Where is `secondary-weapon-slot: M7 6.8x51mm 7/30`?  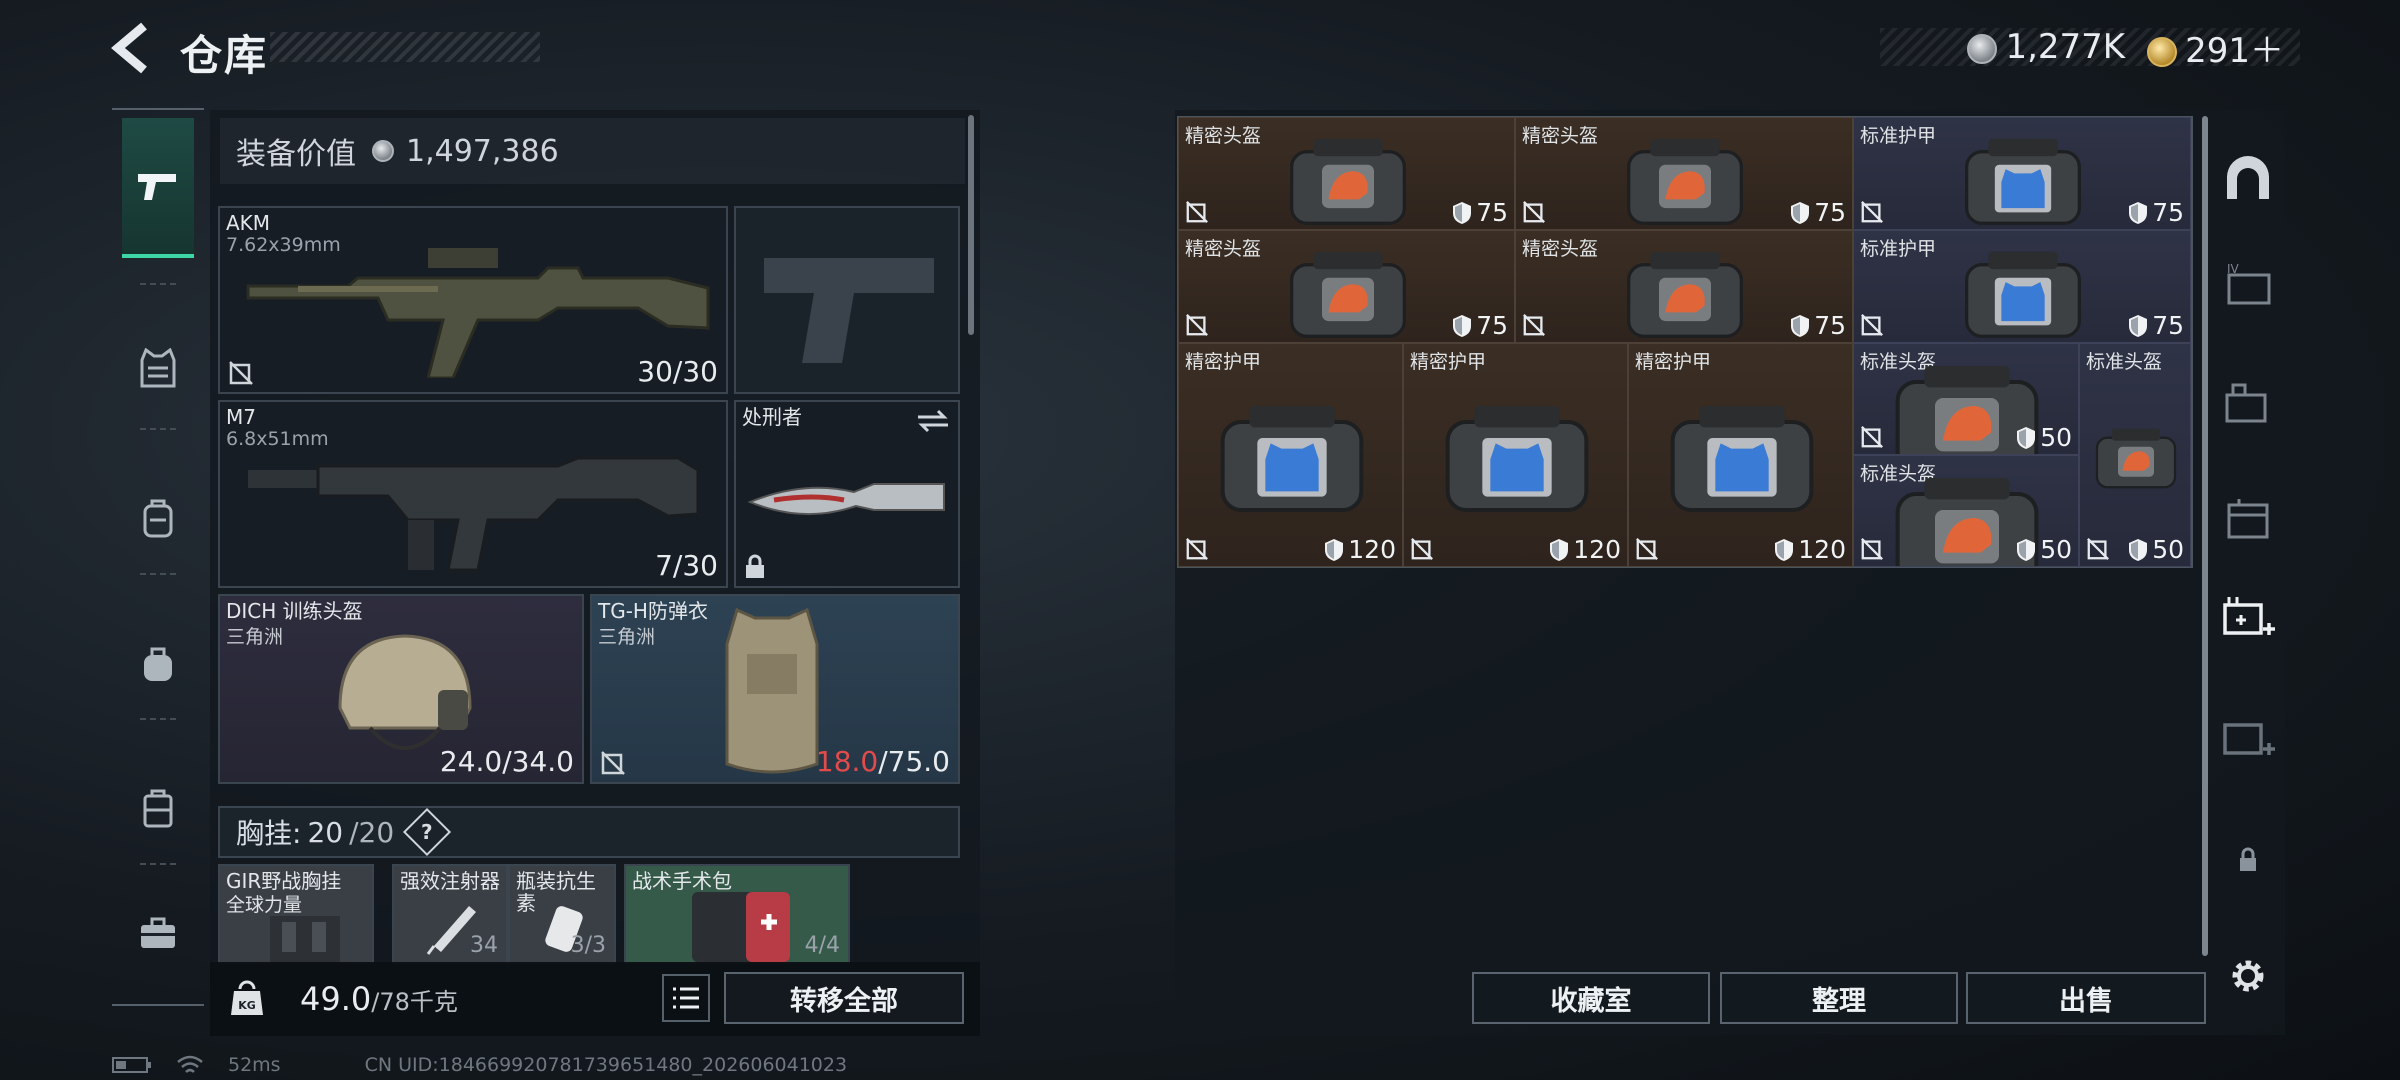 secondary-weapon-slot: M7 6.8x51mm 7/30 is located at coordinates (473, 494).